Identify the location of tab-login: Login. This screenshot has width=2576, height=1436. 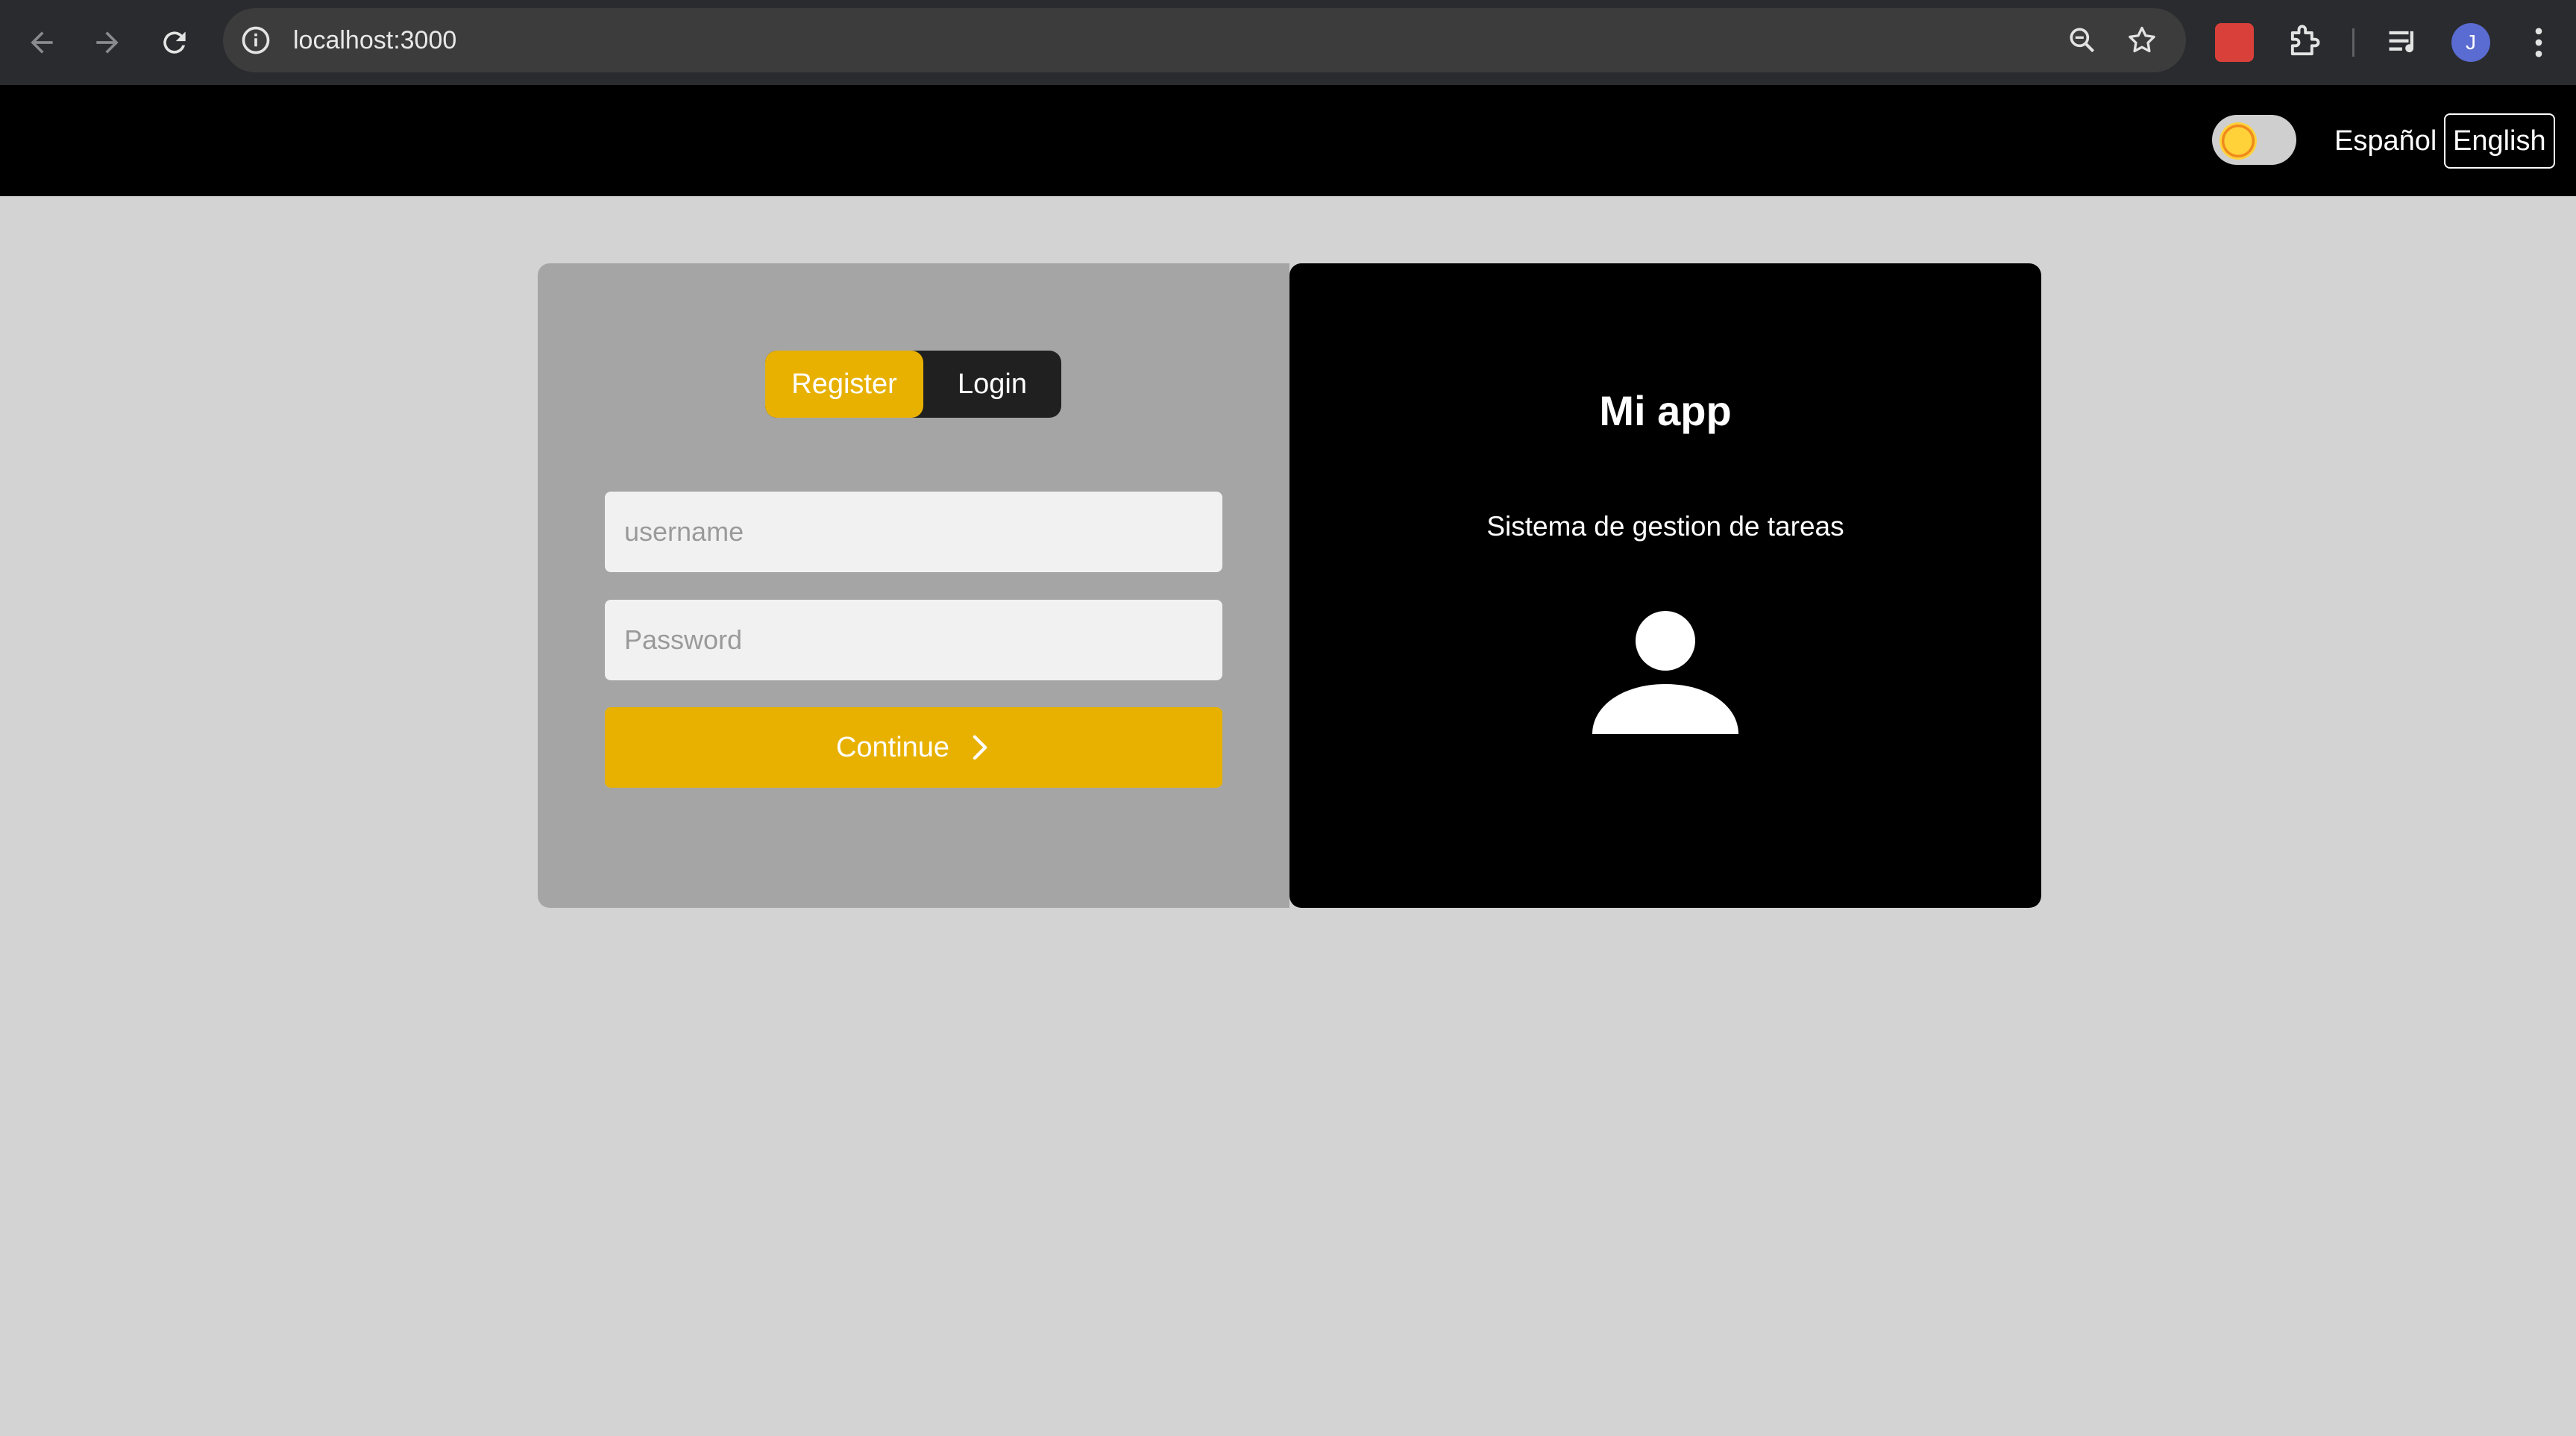
(992, 384).